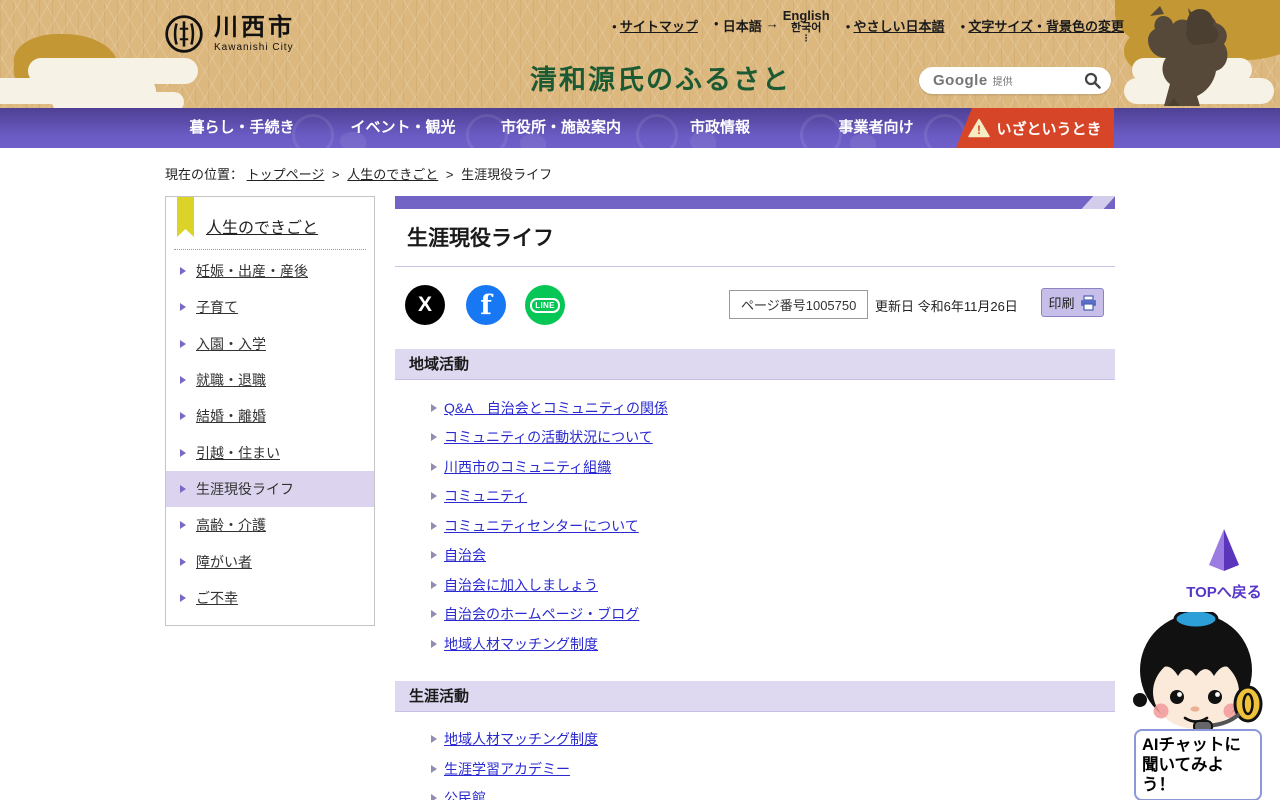 The image size is (1280, 800). What do you see at coordinates (1224, 592) in the screenshot?
I see `back-to-top-label: TOPへ戻る` at bounding box center [1224, 592].